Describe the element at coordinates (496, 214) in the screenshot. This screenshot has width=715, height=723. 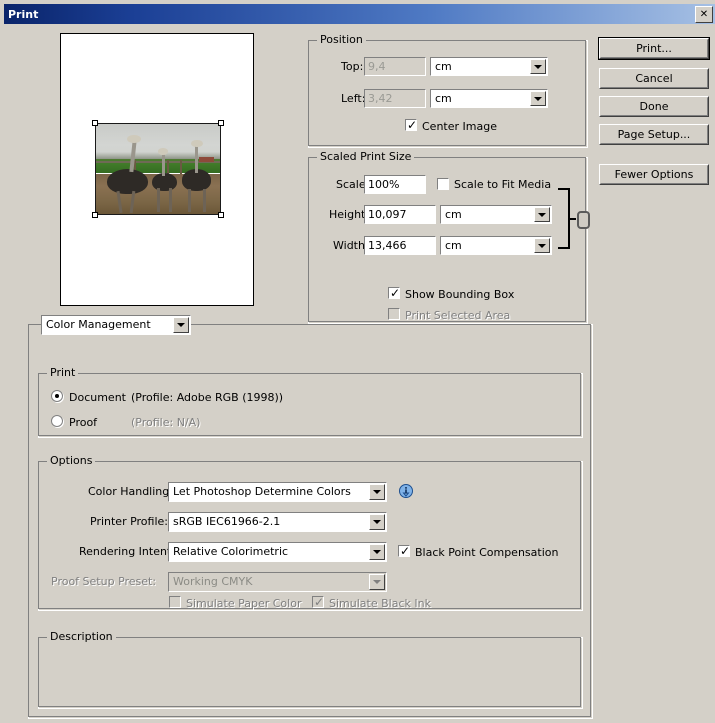
I see `height-unit-select: cm` at that location.